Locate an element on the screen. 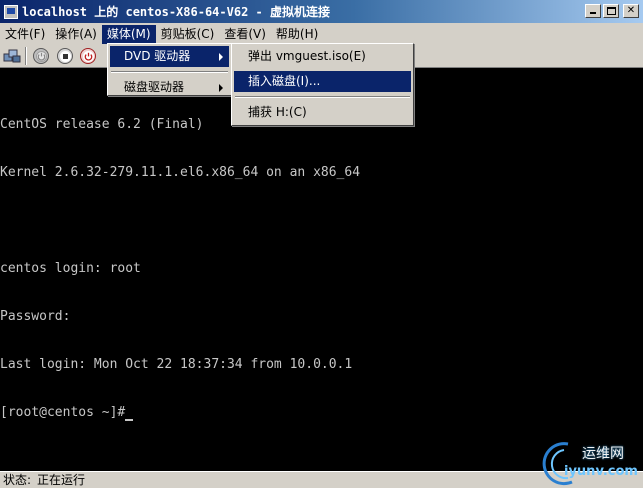 This screenshot has width=643, height=488. turn-off-button is located at coordinates (65, 56).